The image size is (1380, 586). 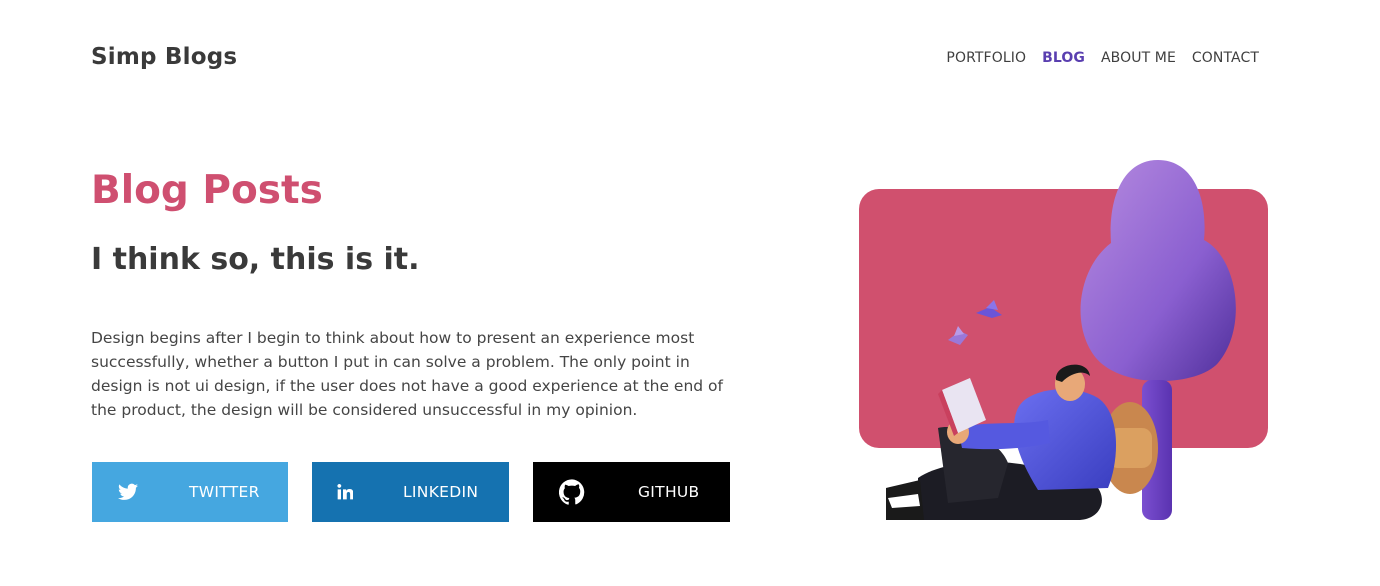 I want to click on github-label: GITHUB, so click(x=669, y=492).